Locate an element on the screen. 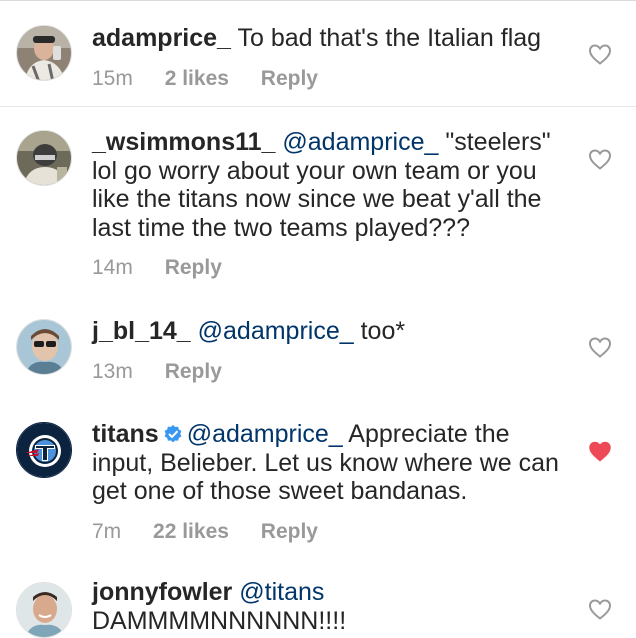 The image size is (636, 638). comment-meta: 15m 2 likes Reply is located at coordinates (327, 79).